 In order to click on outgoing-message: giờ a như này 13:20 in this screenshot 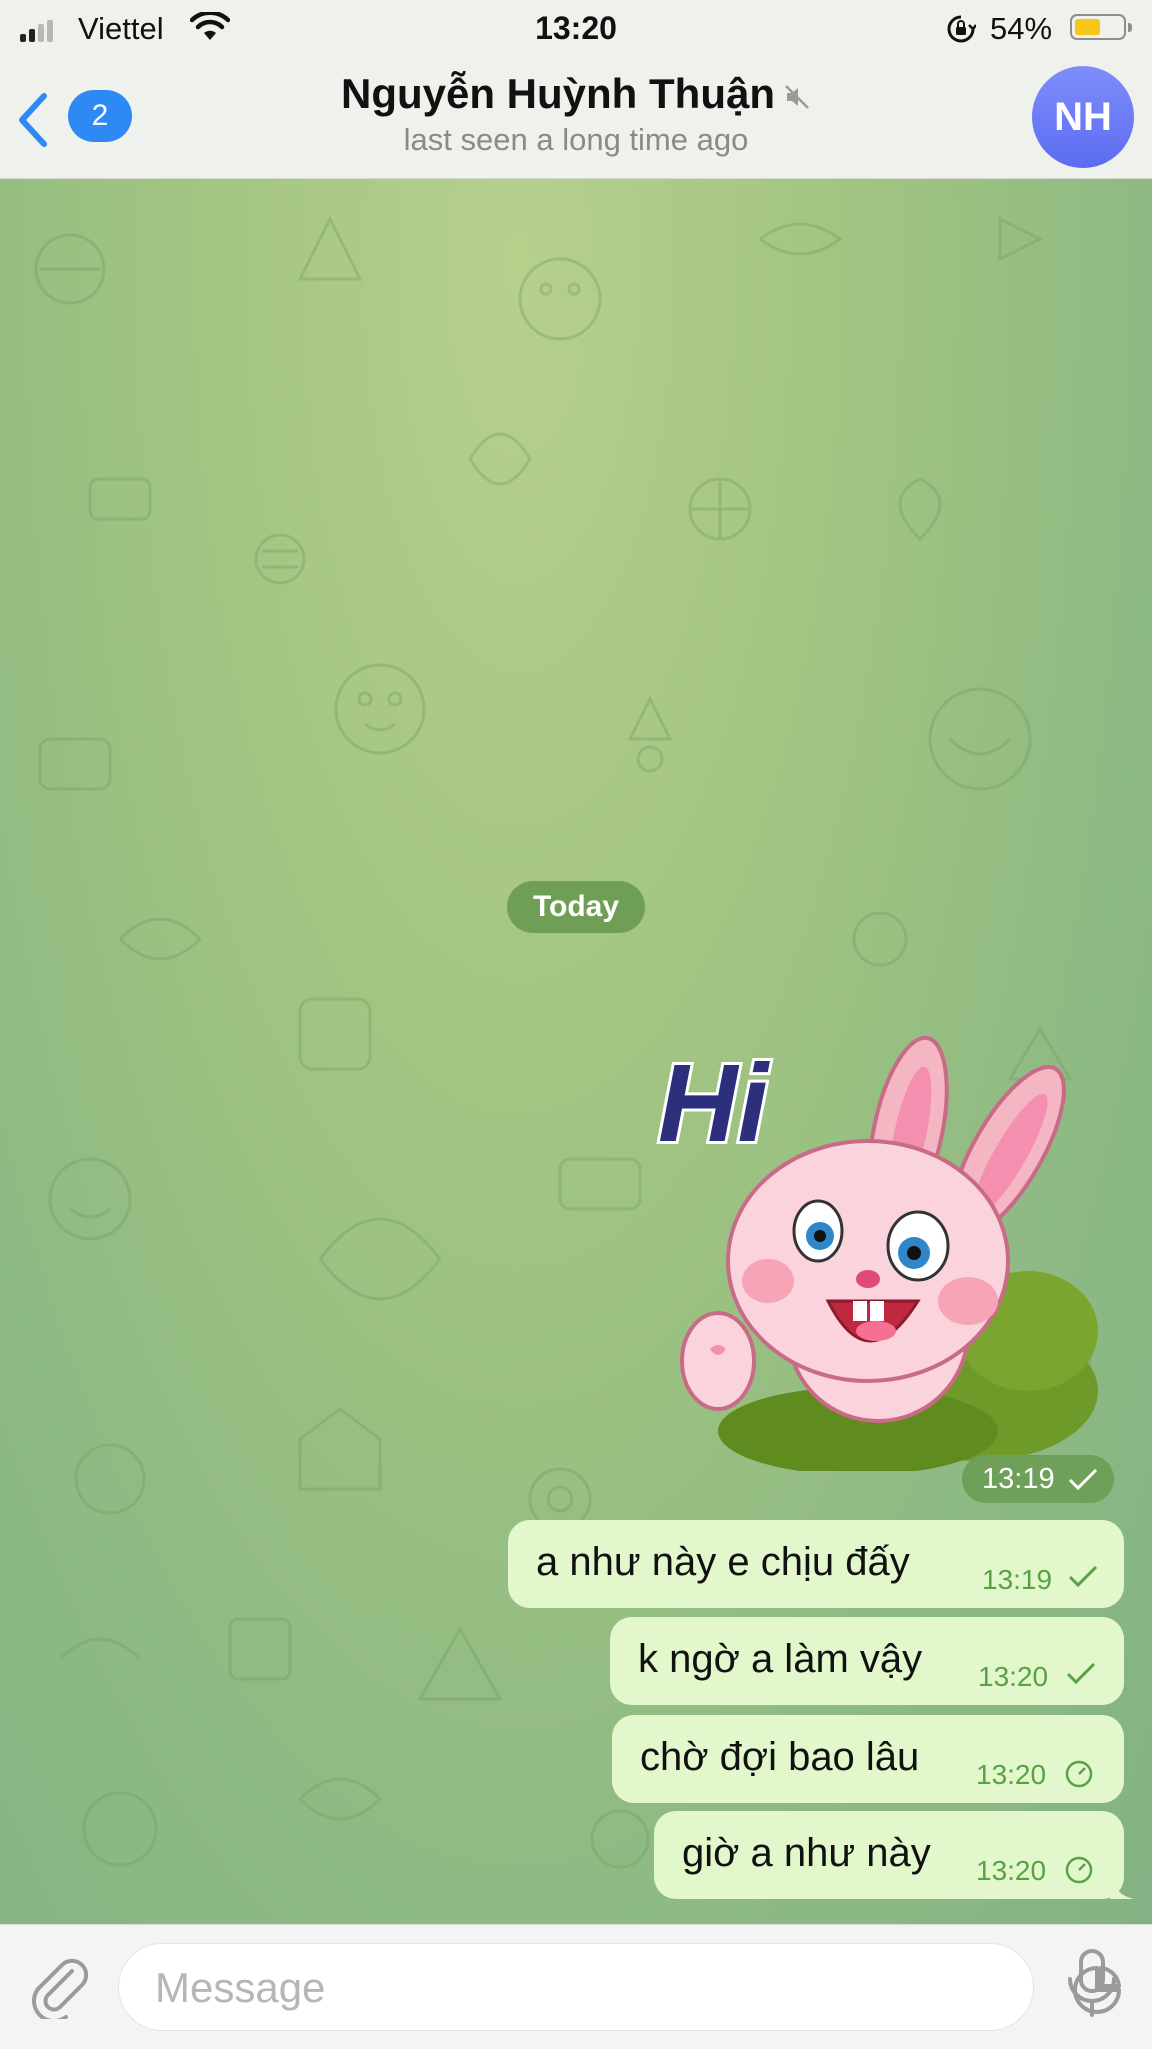, I will do `click(894, 1855)`.